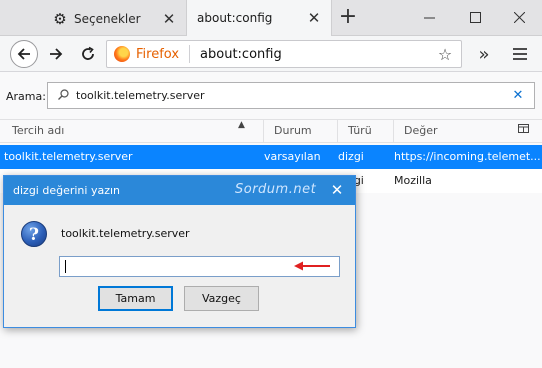  I want to click on close-window-button, so click(519, 17).